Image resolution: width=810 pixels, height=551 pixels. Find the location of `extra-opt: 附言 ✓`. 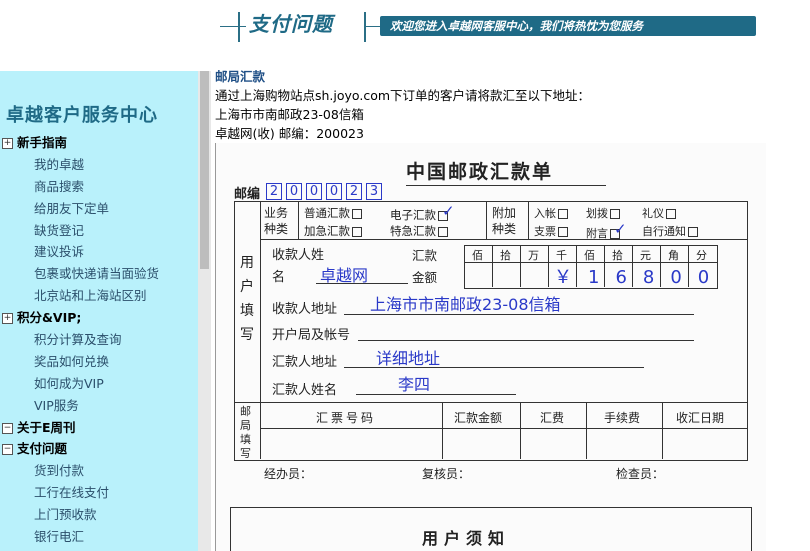

extra-opt: 附言 ✓ is located at coordinates (606, 230).